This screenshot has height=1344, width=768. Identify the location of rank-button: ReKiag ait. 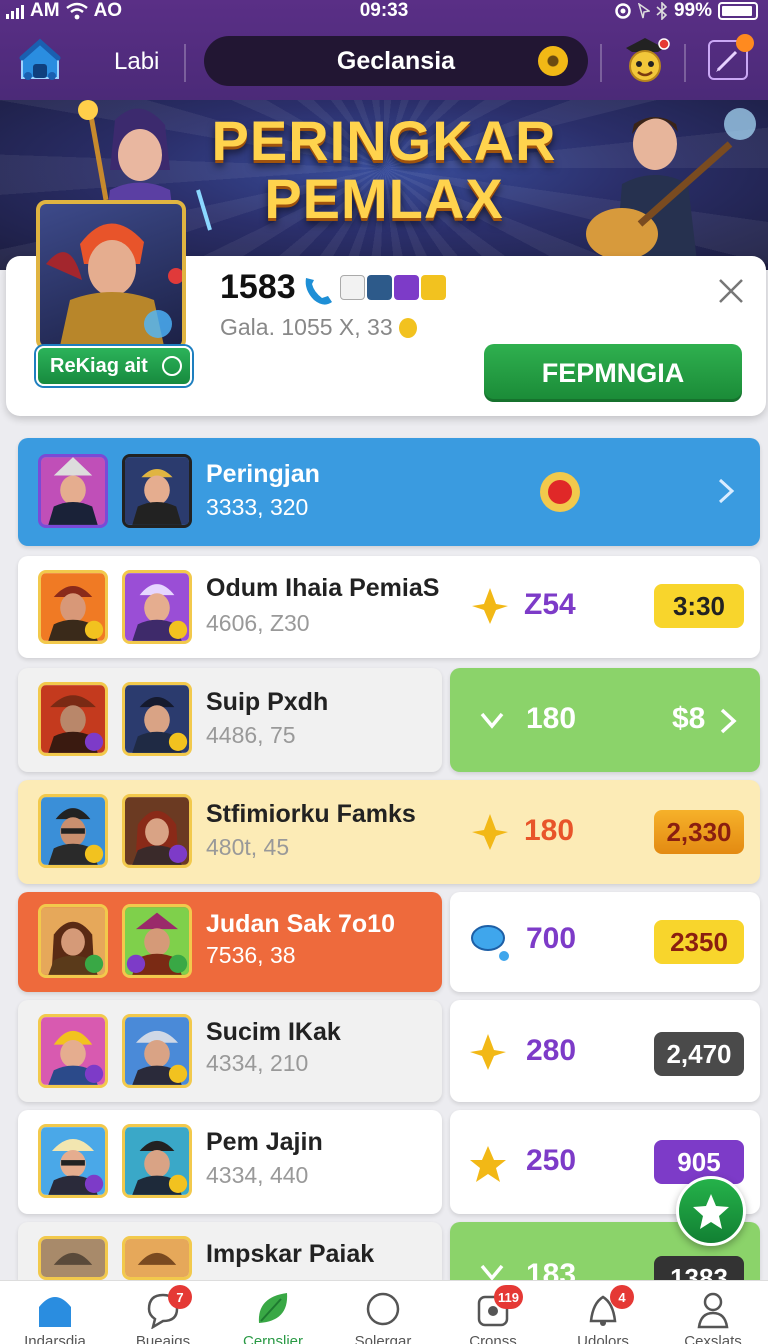
(114, 366).